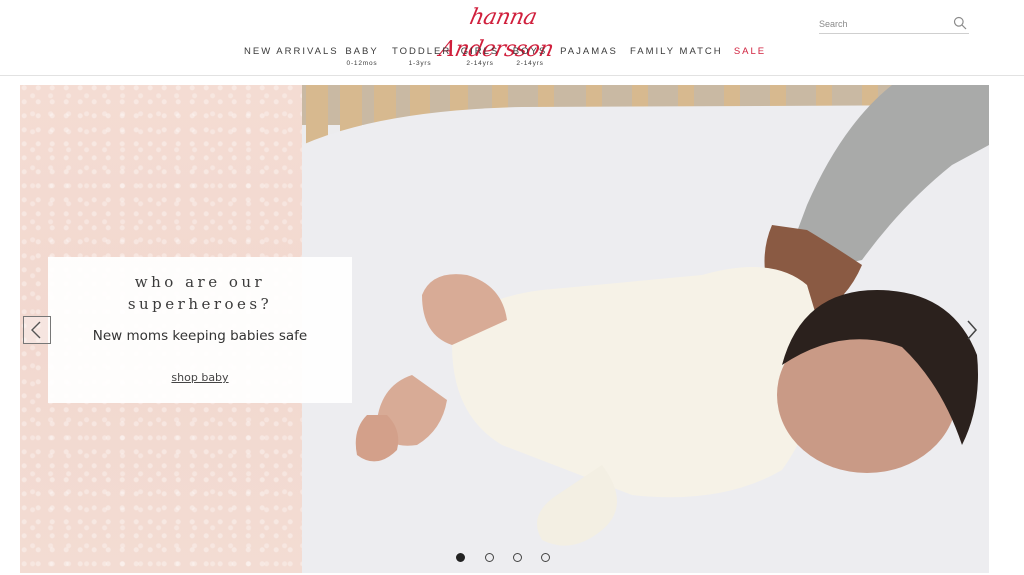  I want to click on nav-item-label: SALE, so click(750, 51).